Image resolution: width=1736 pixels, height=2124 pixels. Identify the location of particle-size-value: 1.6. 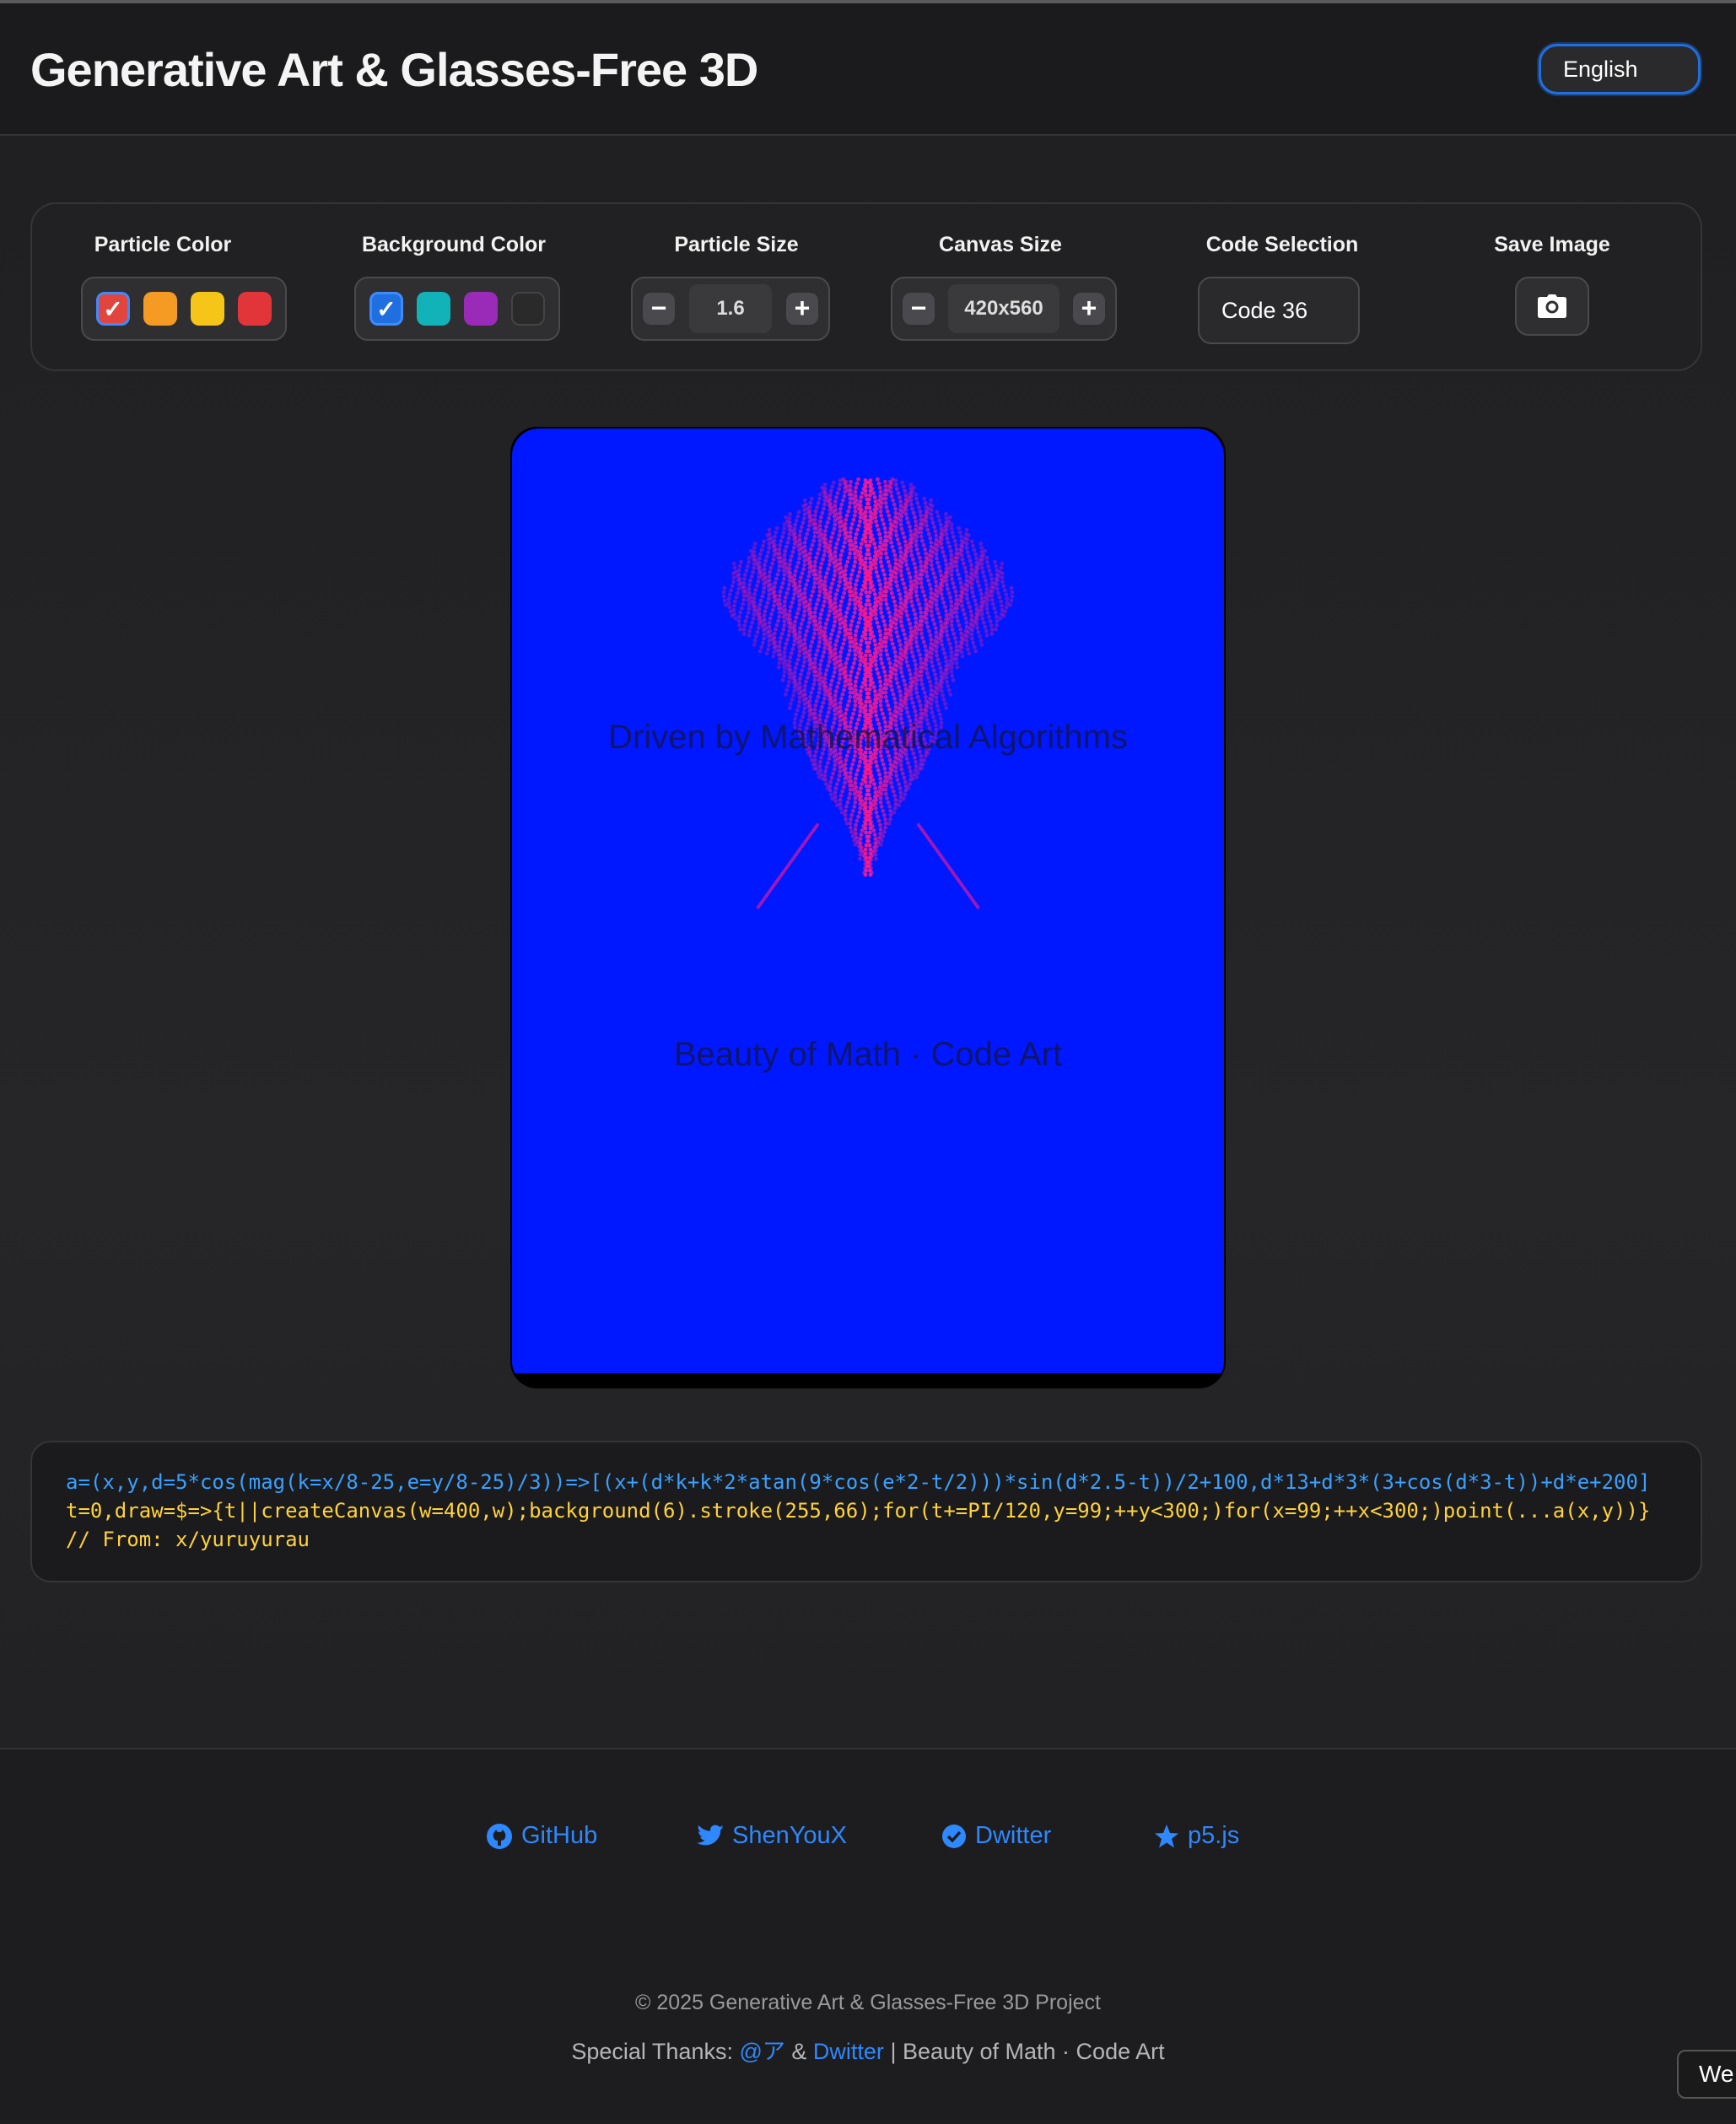
(730, 308).